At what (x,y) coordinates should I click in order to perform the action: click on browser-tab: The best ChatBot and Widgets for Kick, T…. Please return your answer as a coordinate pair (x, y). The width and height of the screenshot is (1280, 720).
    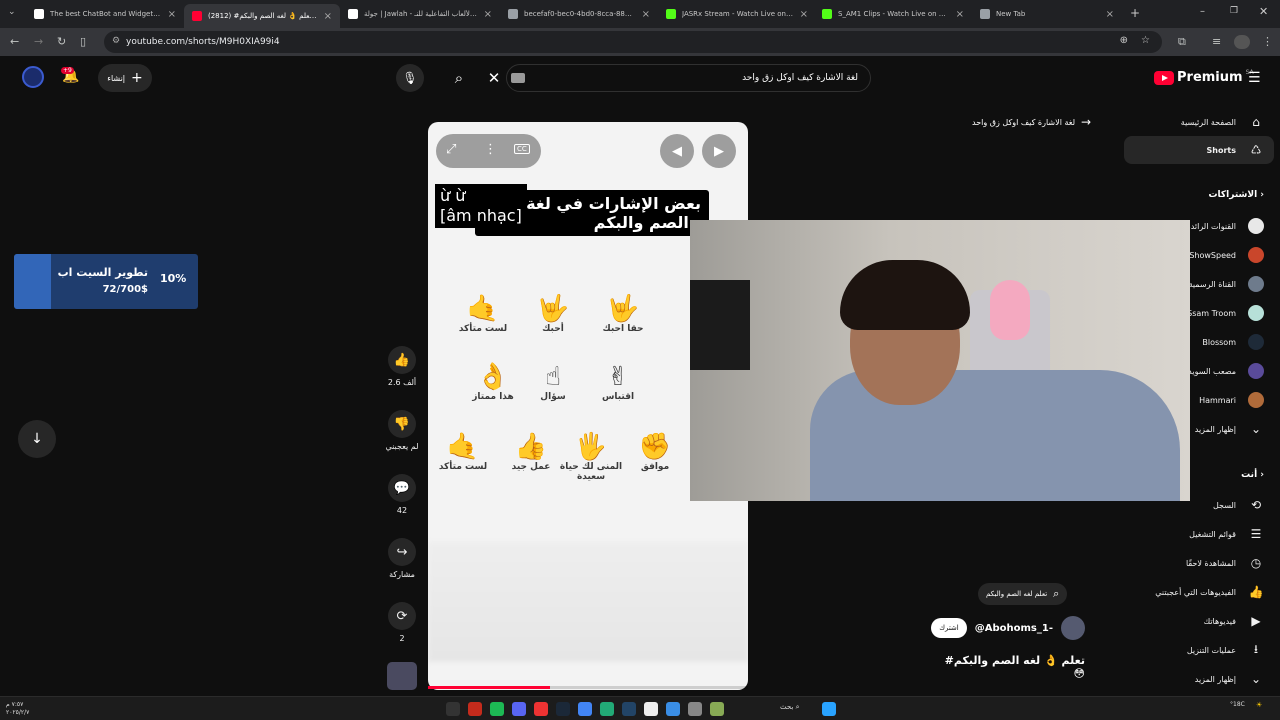
    Looking at the image, I should click on (105, 14).